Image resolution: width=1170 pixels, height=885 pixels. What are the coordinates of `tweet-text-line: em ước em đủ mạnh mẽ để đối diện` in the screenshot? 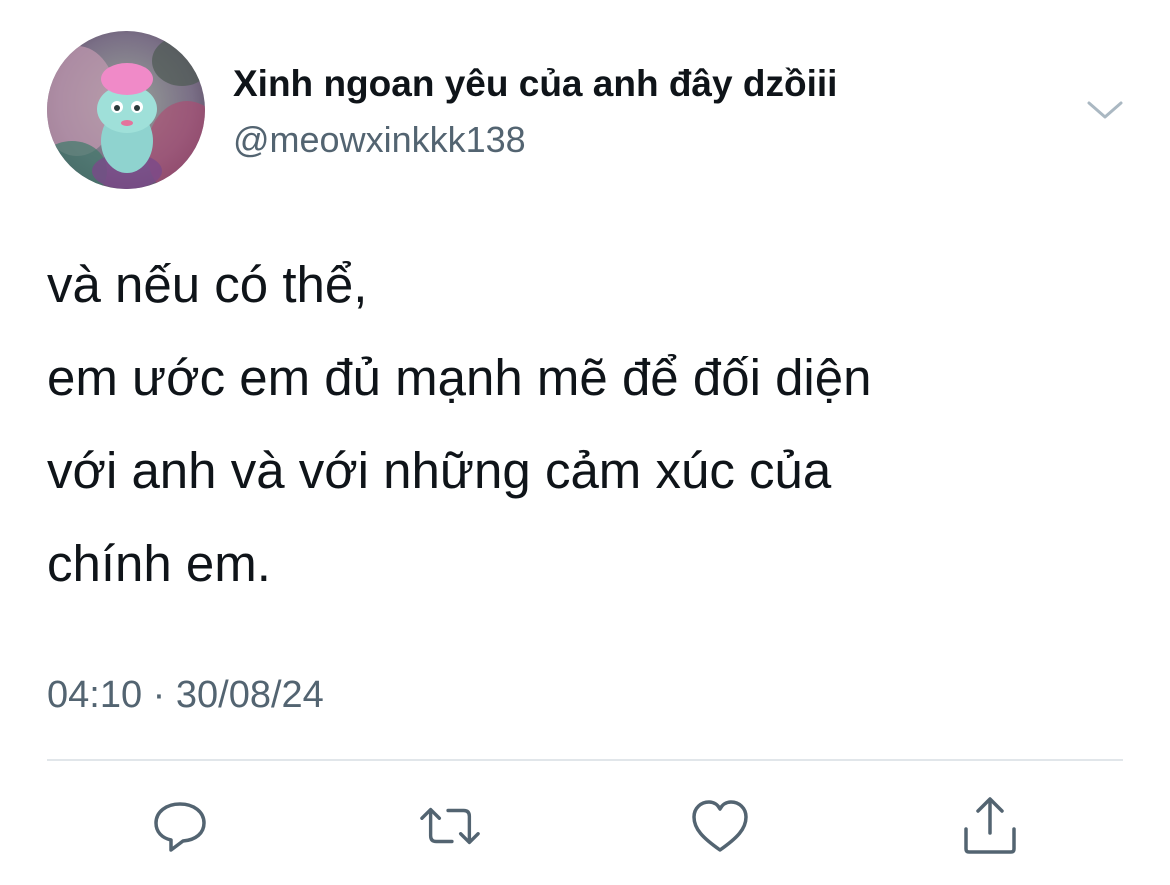 It's located at (459, 377).